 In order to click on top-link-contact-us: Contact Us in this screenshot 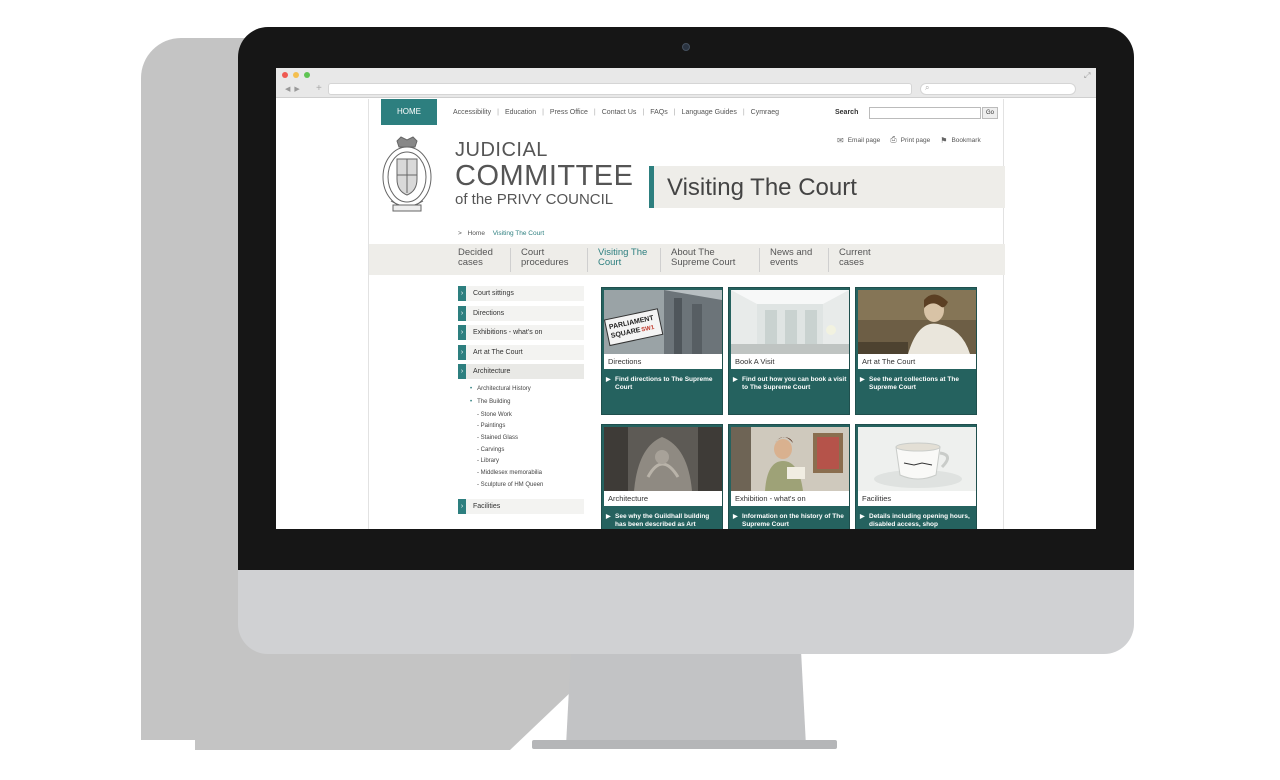, I will do `click(619, 112)`.